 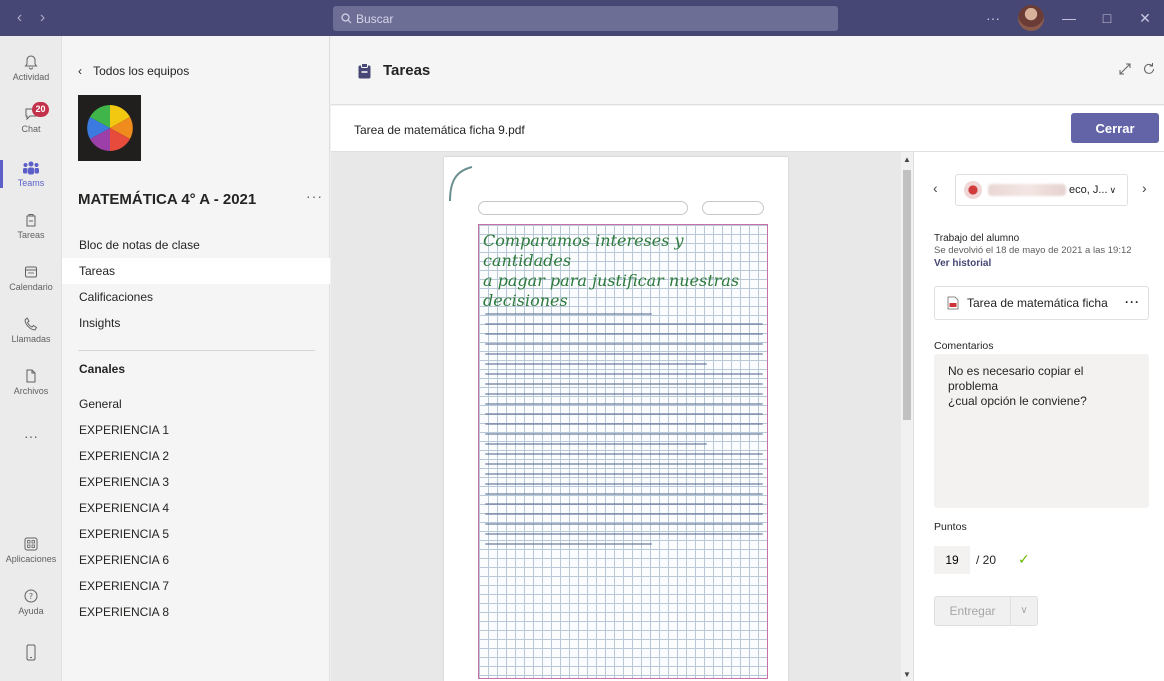 What do you see at coordinates (907, 674) in the screenshot?
I see `scroll-down-icon: ▼` at bounding box center [907, 674].